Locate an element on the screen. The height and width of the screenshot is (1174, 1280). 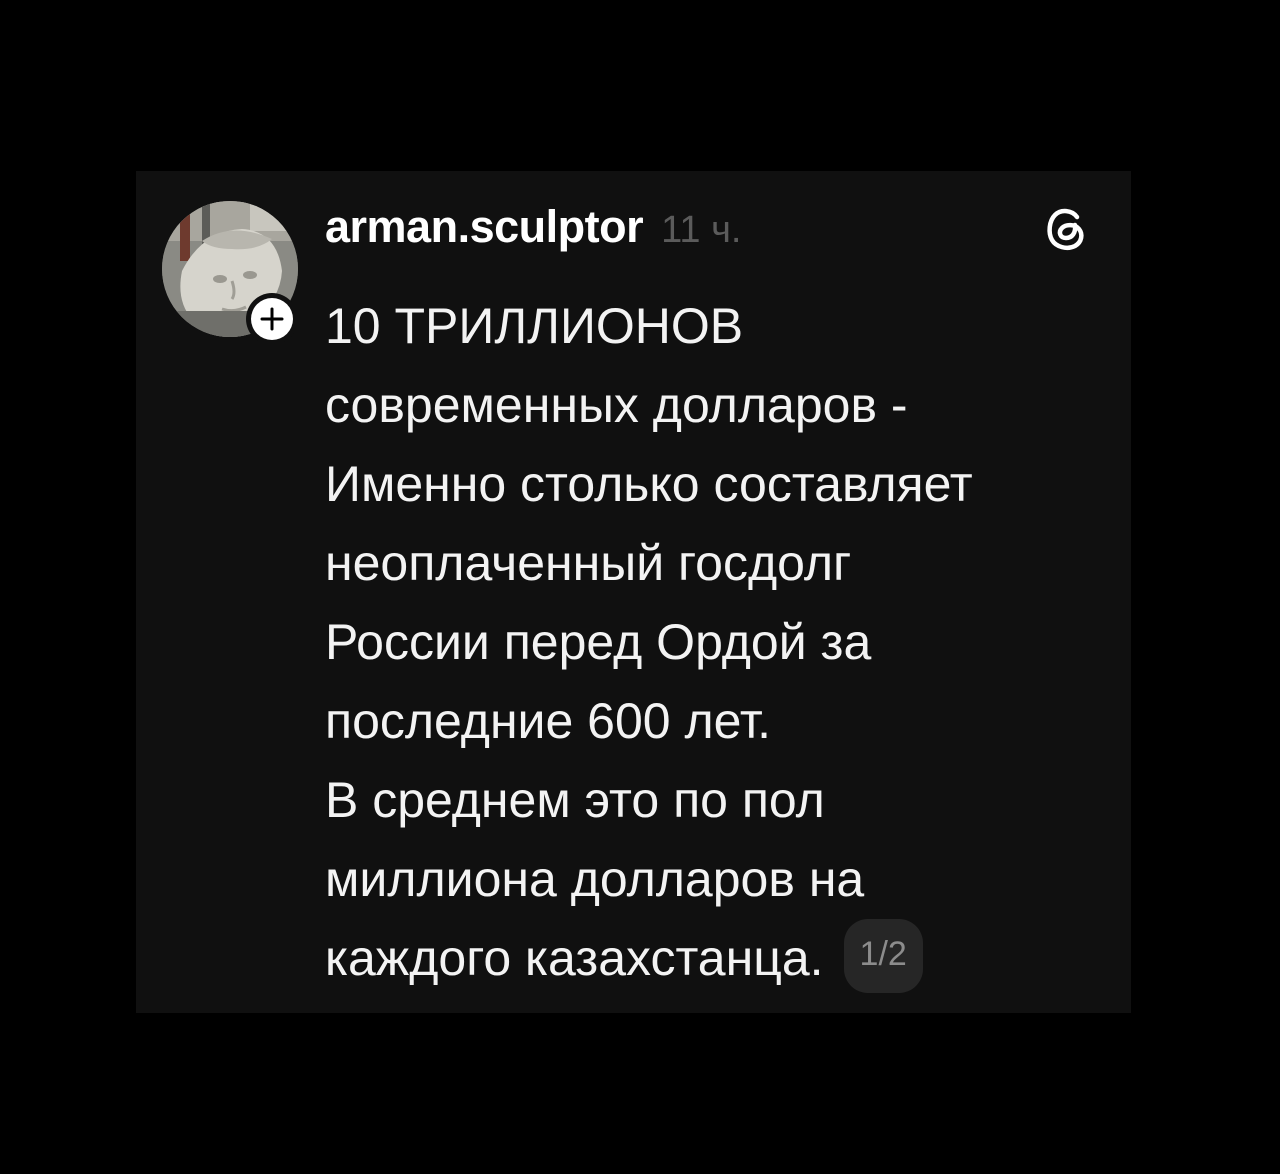
threads-logo-icon is located at coordinates (1066, 228).